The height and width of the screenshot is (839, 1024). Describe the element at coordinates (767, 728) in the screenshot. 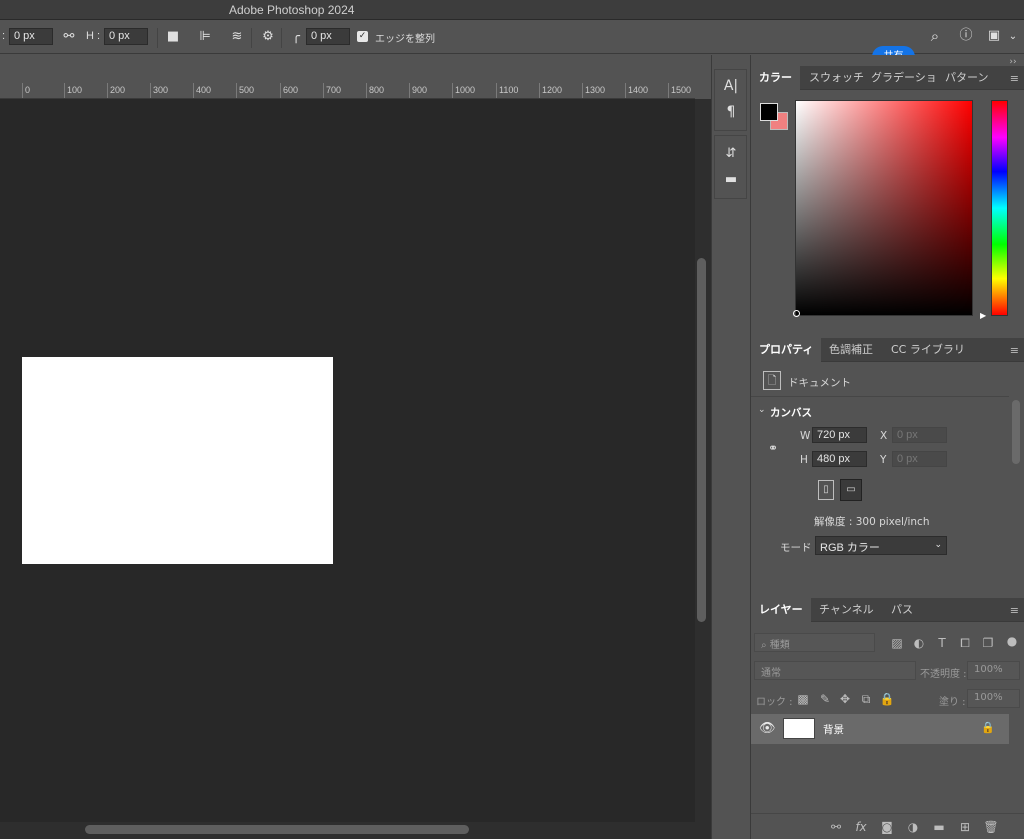

I see `eye-icon: 👁` at that location.